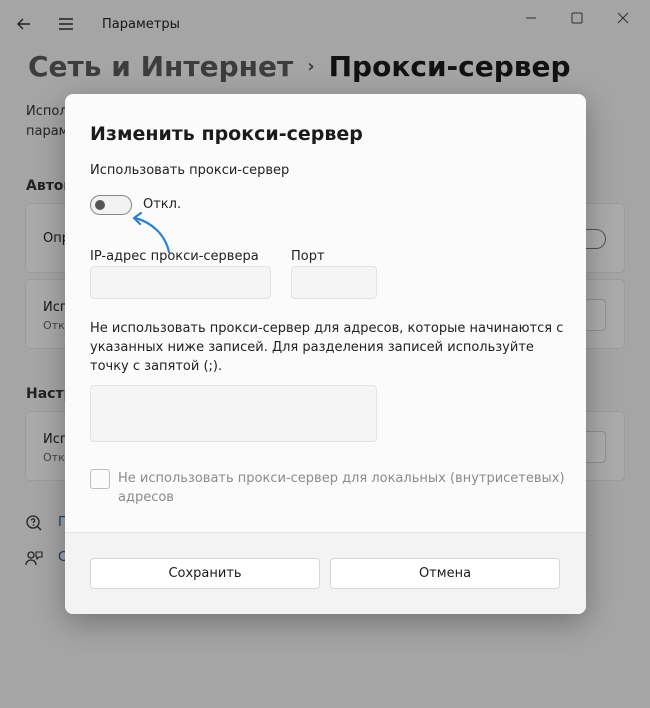 Image resolution: width=650 pixels, height=708 pixels. Describe the element at coordinates (334, 282) in the screenshot. I see `port-input` at that location.